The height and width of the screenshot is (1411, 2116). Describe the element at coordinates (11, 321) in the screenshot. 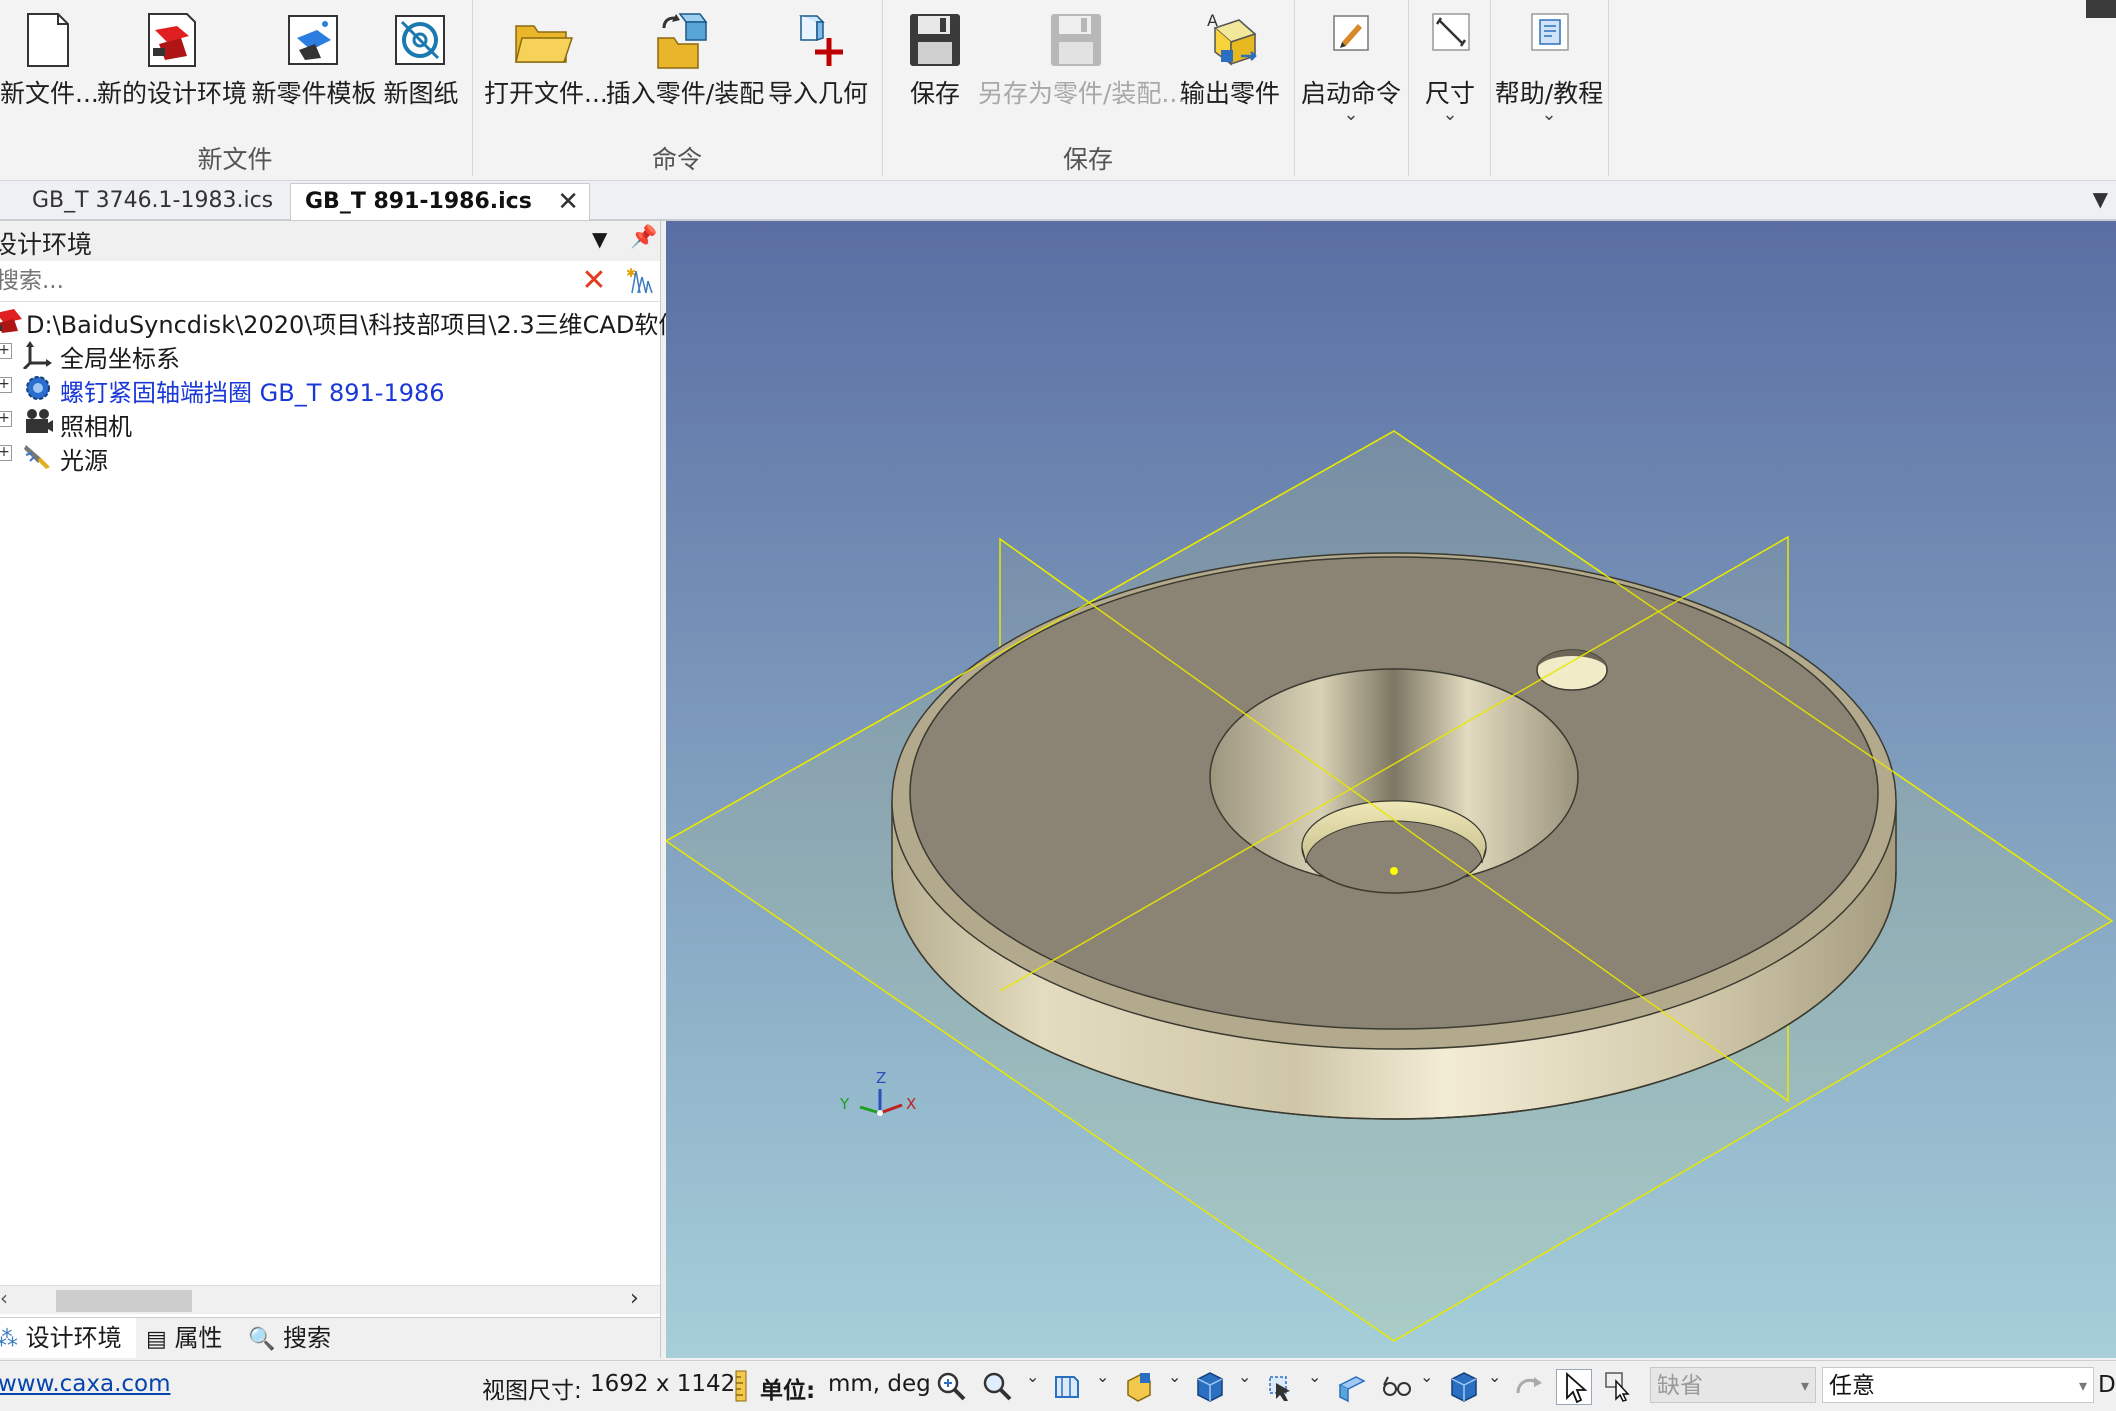

I see `design-environment-icon` at that location.